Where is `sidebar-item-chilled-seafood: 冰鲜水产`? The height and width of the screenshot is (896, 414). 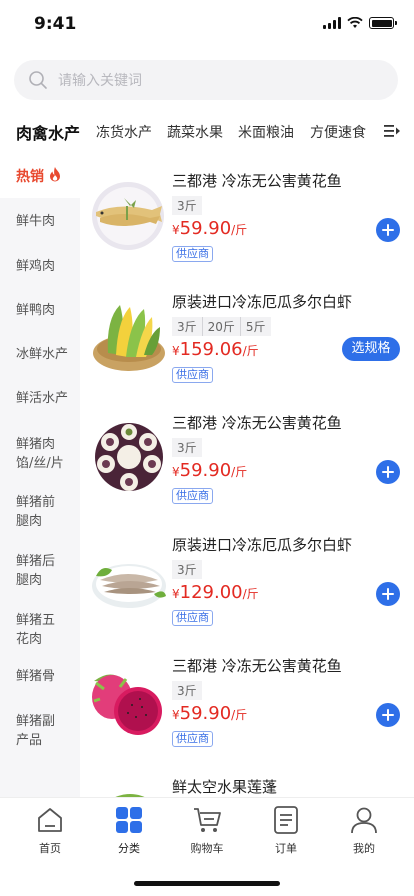 sidebar-item-chilled-seafood: 冰鲜水产 is located at coordinates (40, 355).